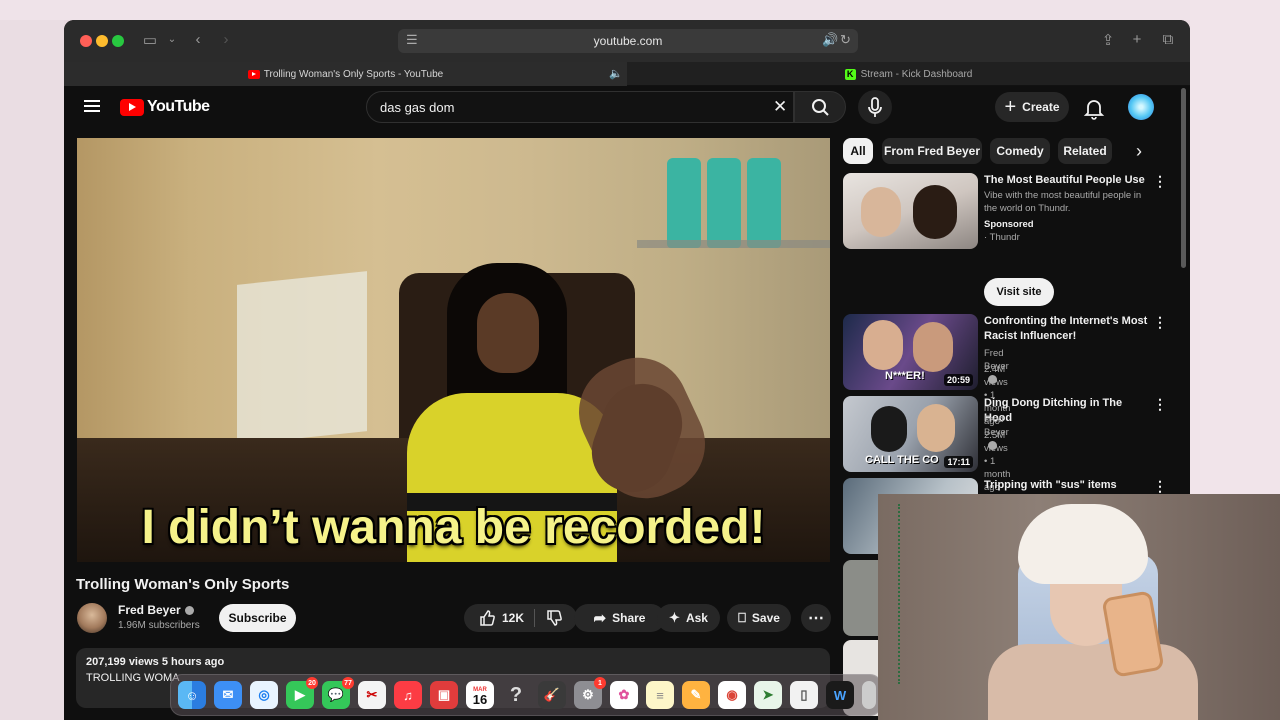 Image resolution: width=1280 pixels, height=720 pixels. I want to click on ask-button: ✦ Ask, so click(688, 618).